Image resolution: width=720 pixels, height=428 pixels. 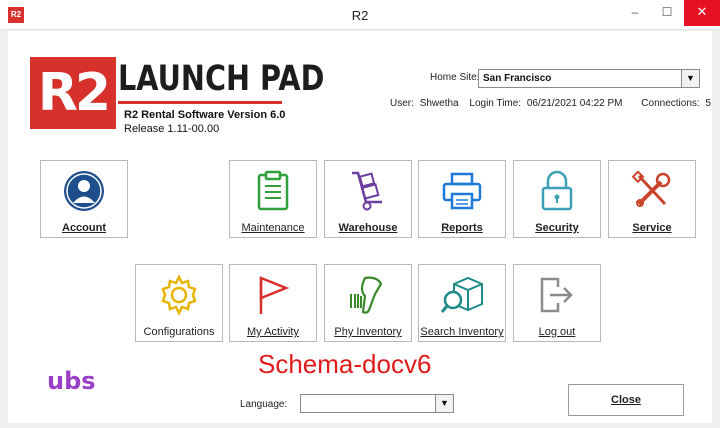 I want to click on tile-label: Security, so click(x=557, y=228).